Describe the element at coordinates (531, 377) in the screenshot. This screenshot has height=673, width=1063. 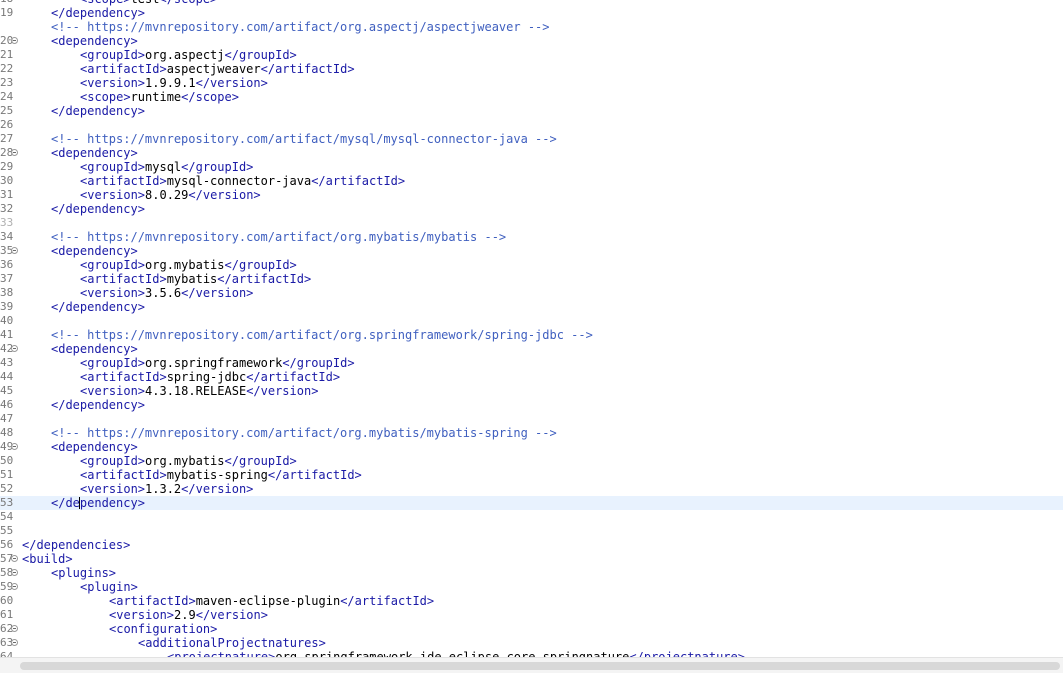
I see `code-line: 44 <artifactId>spring-jdbc</artifactId>` at that location.